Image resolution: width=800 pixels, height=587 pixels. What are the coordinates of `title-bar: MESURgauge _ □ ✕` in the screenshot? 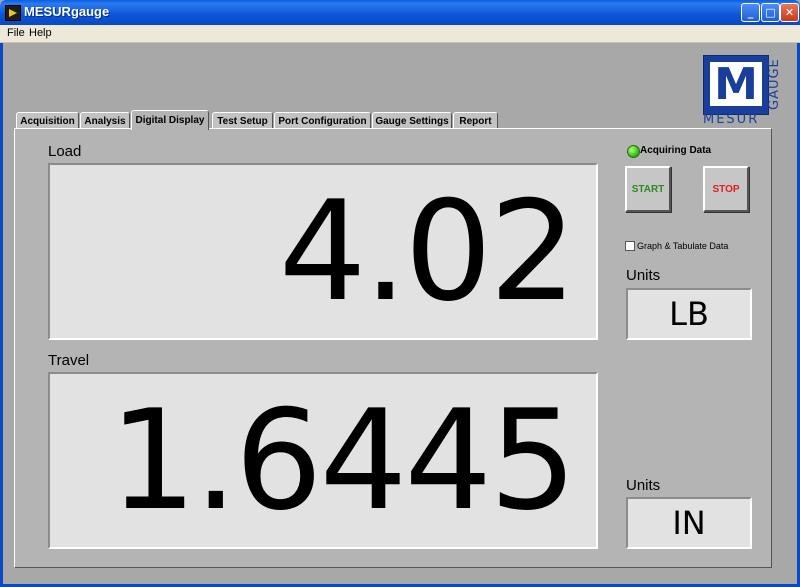 It's located at (400, 12).